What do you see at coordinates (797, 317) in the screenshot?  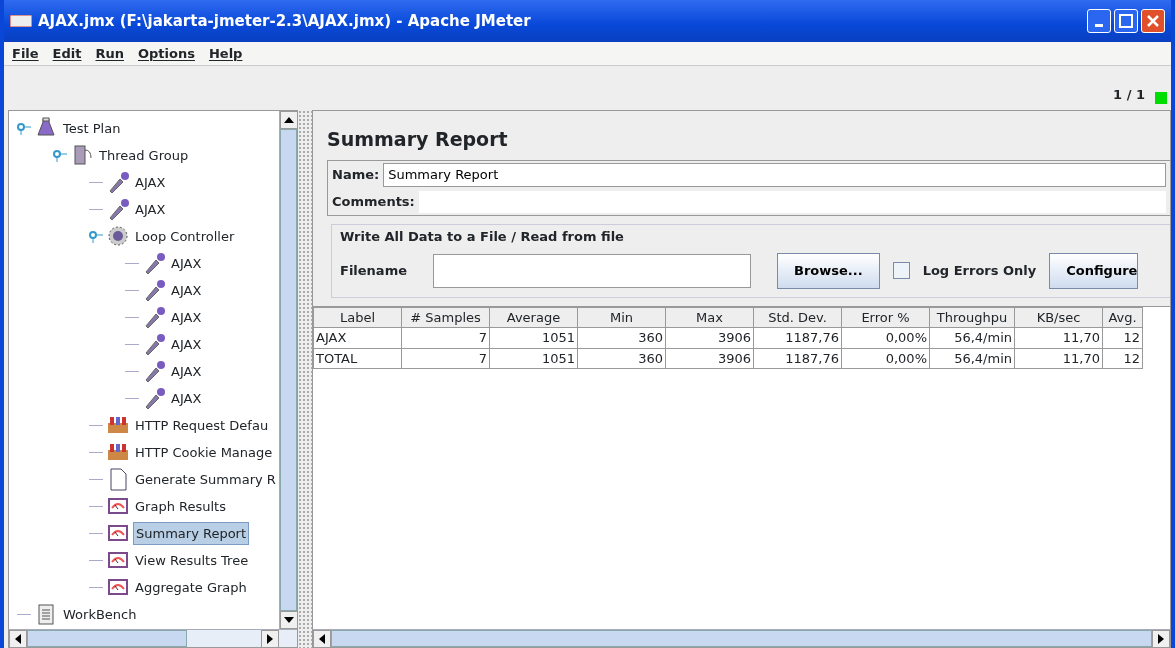 I see `column-header: Std. Dev.` at bounding box center [797, 317].